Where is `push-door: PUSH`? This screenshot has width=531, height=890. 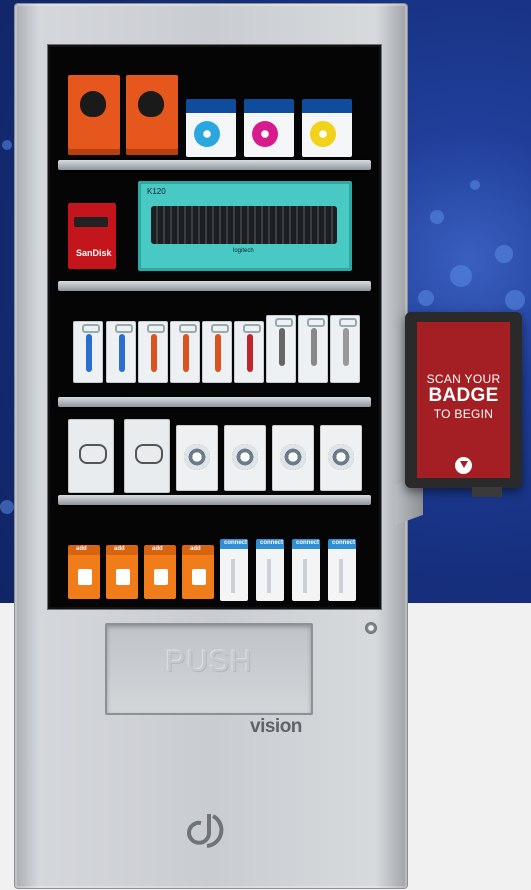 push-door: PUSH is located at coordinates (209, 669).